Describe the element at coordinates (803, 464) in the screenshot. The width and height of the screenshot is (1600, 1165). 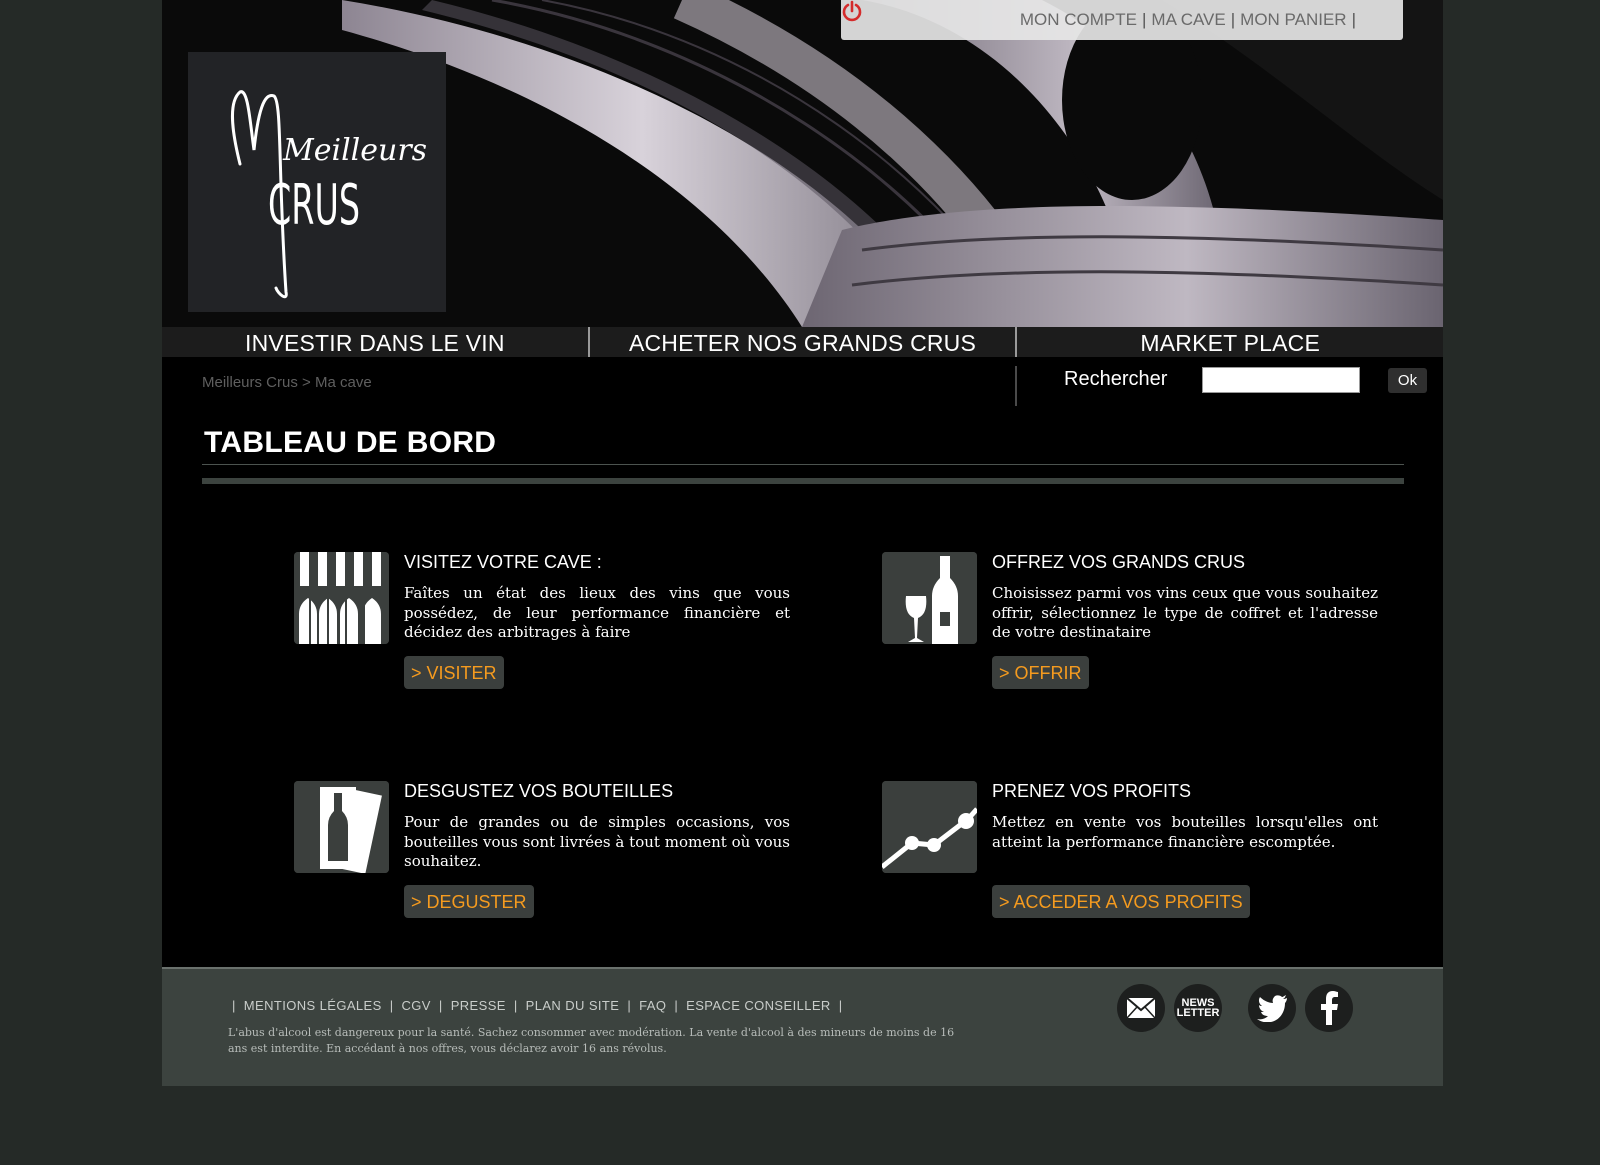
I see `title-divider` at that location.